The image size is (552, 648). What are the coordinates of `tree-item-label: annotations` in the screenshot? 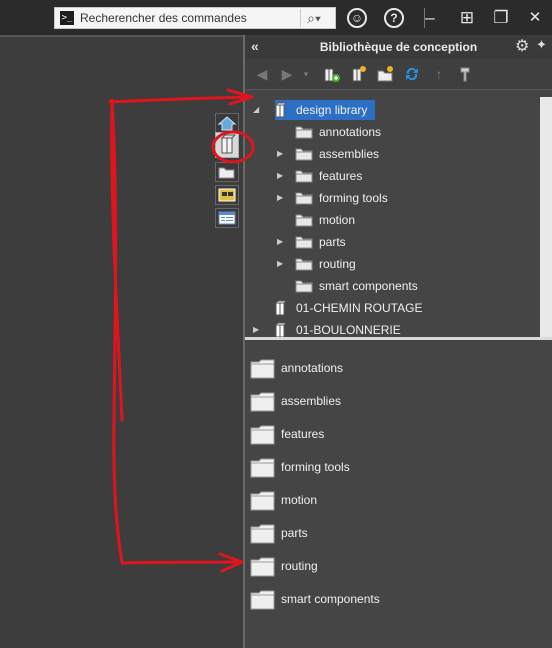 It's located at (350, 132).